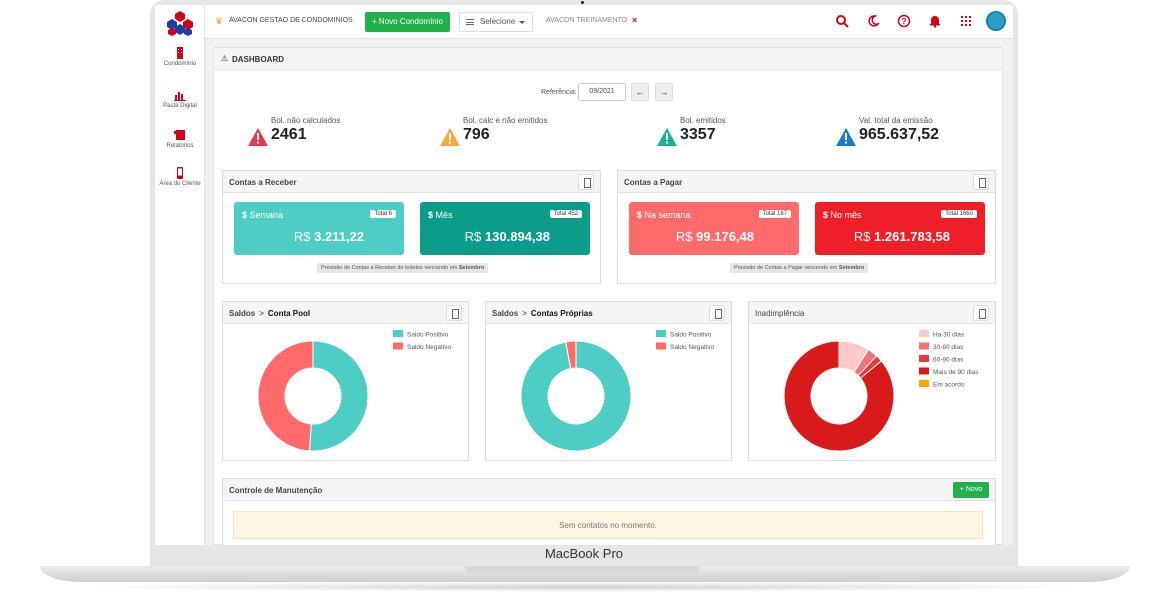  I want to click on legend-label-60-90-dias: 60-90 dias, so click(948, 360).